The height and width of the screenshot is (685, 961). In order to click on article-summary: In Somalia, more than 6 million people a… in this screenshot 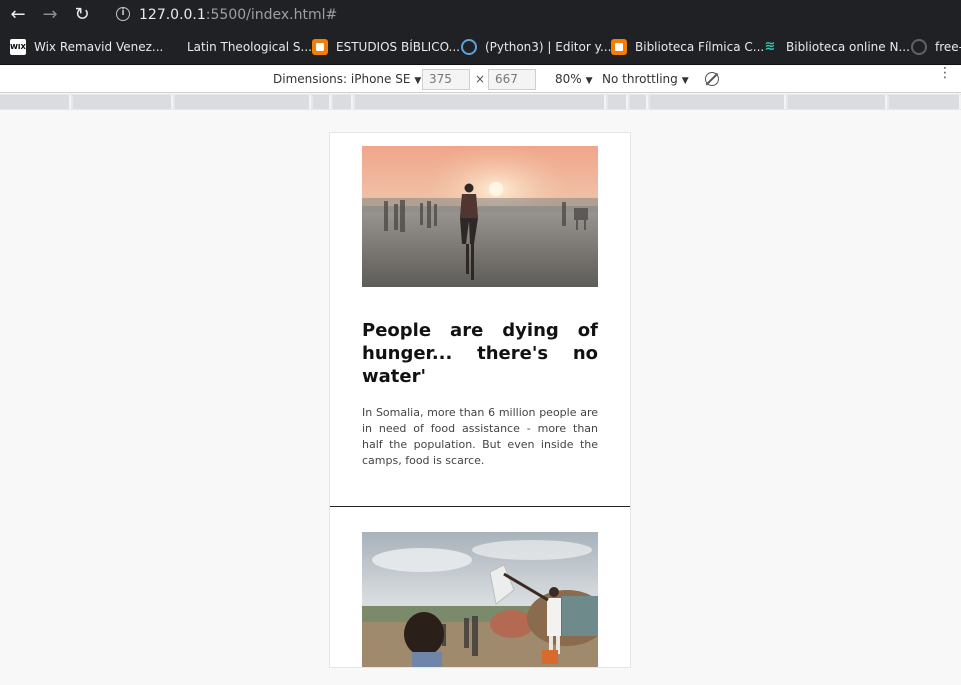, I will do `click(480, 436)`.